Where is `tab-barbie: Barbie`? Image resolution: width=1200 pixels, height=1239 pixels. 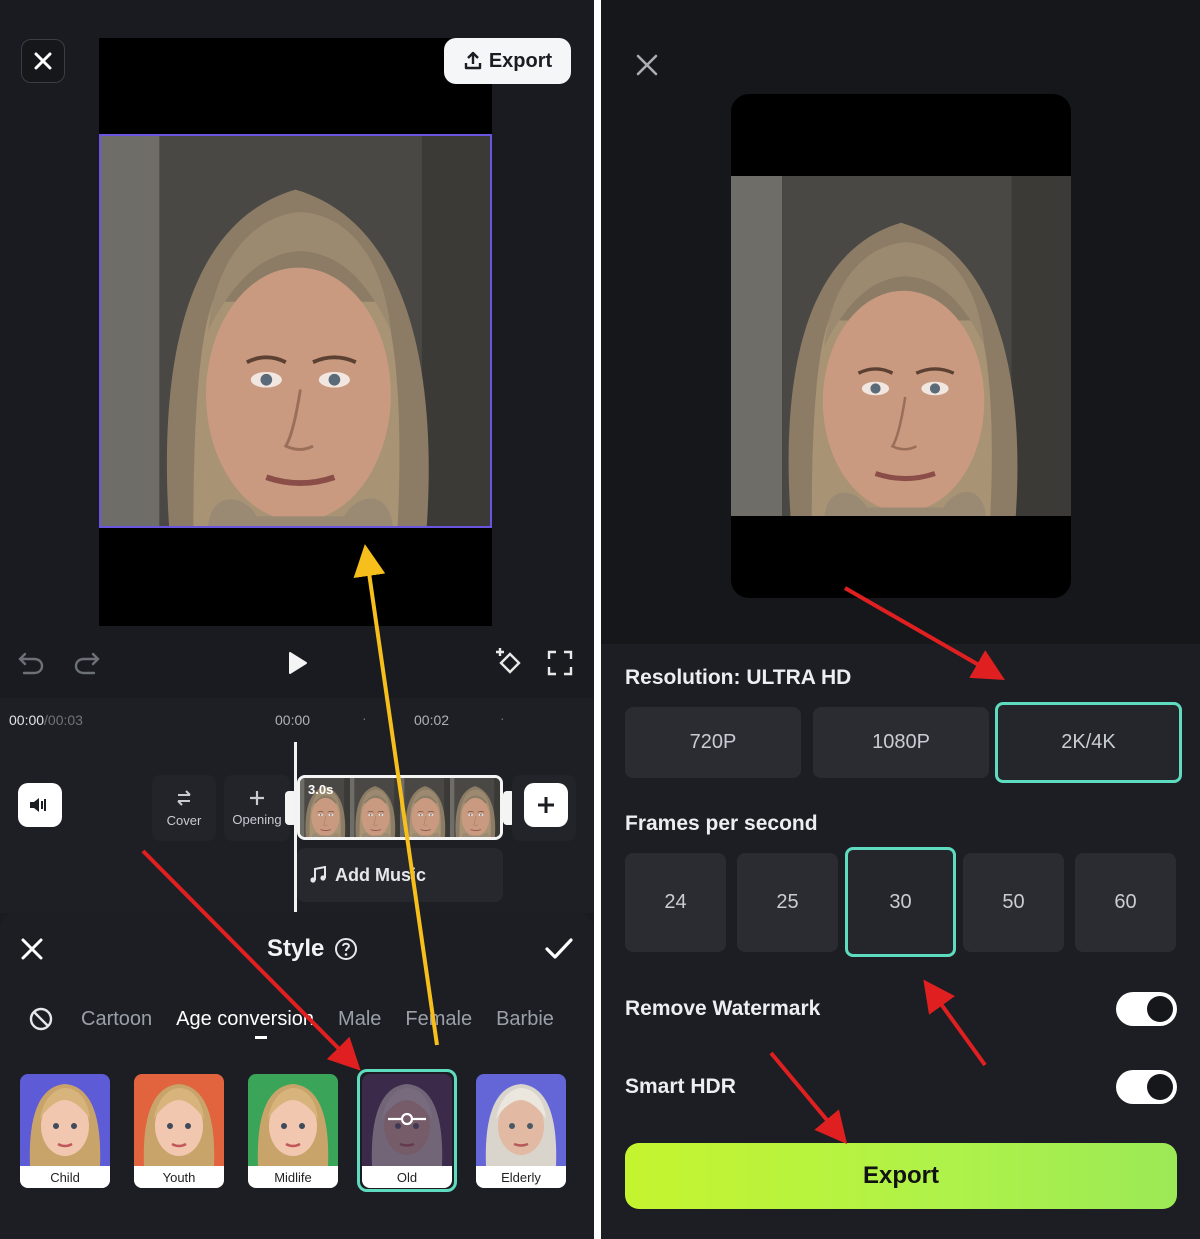
tab-barbie: Barbie is located at coordinates (525, 1019).